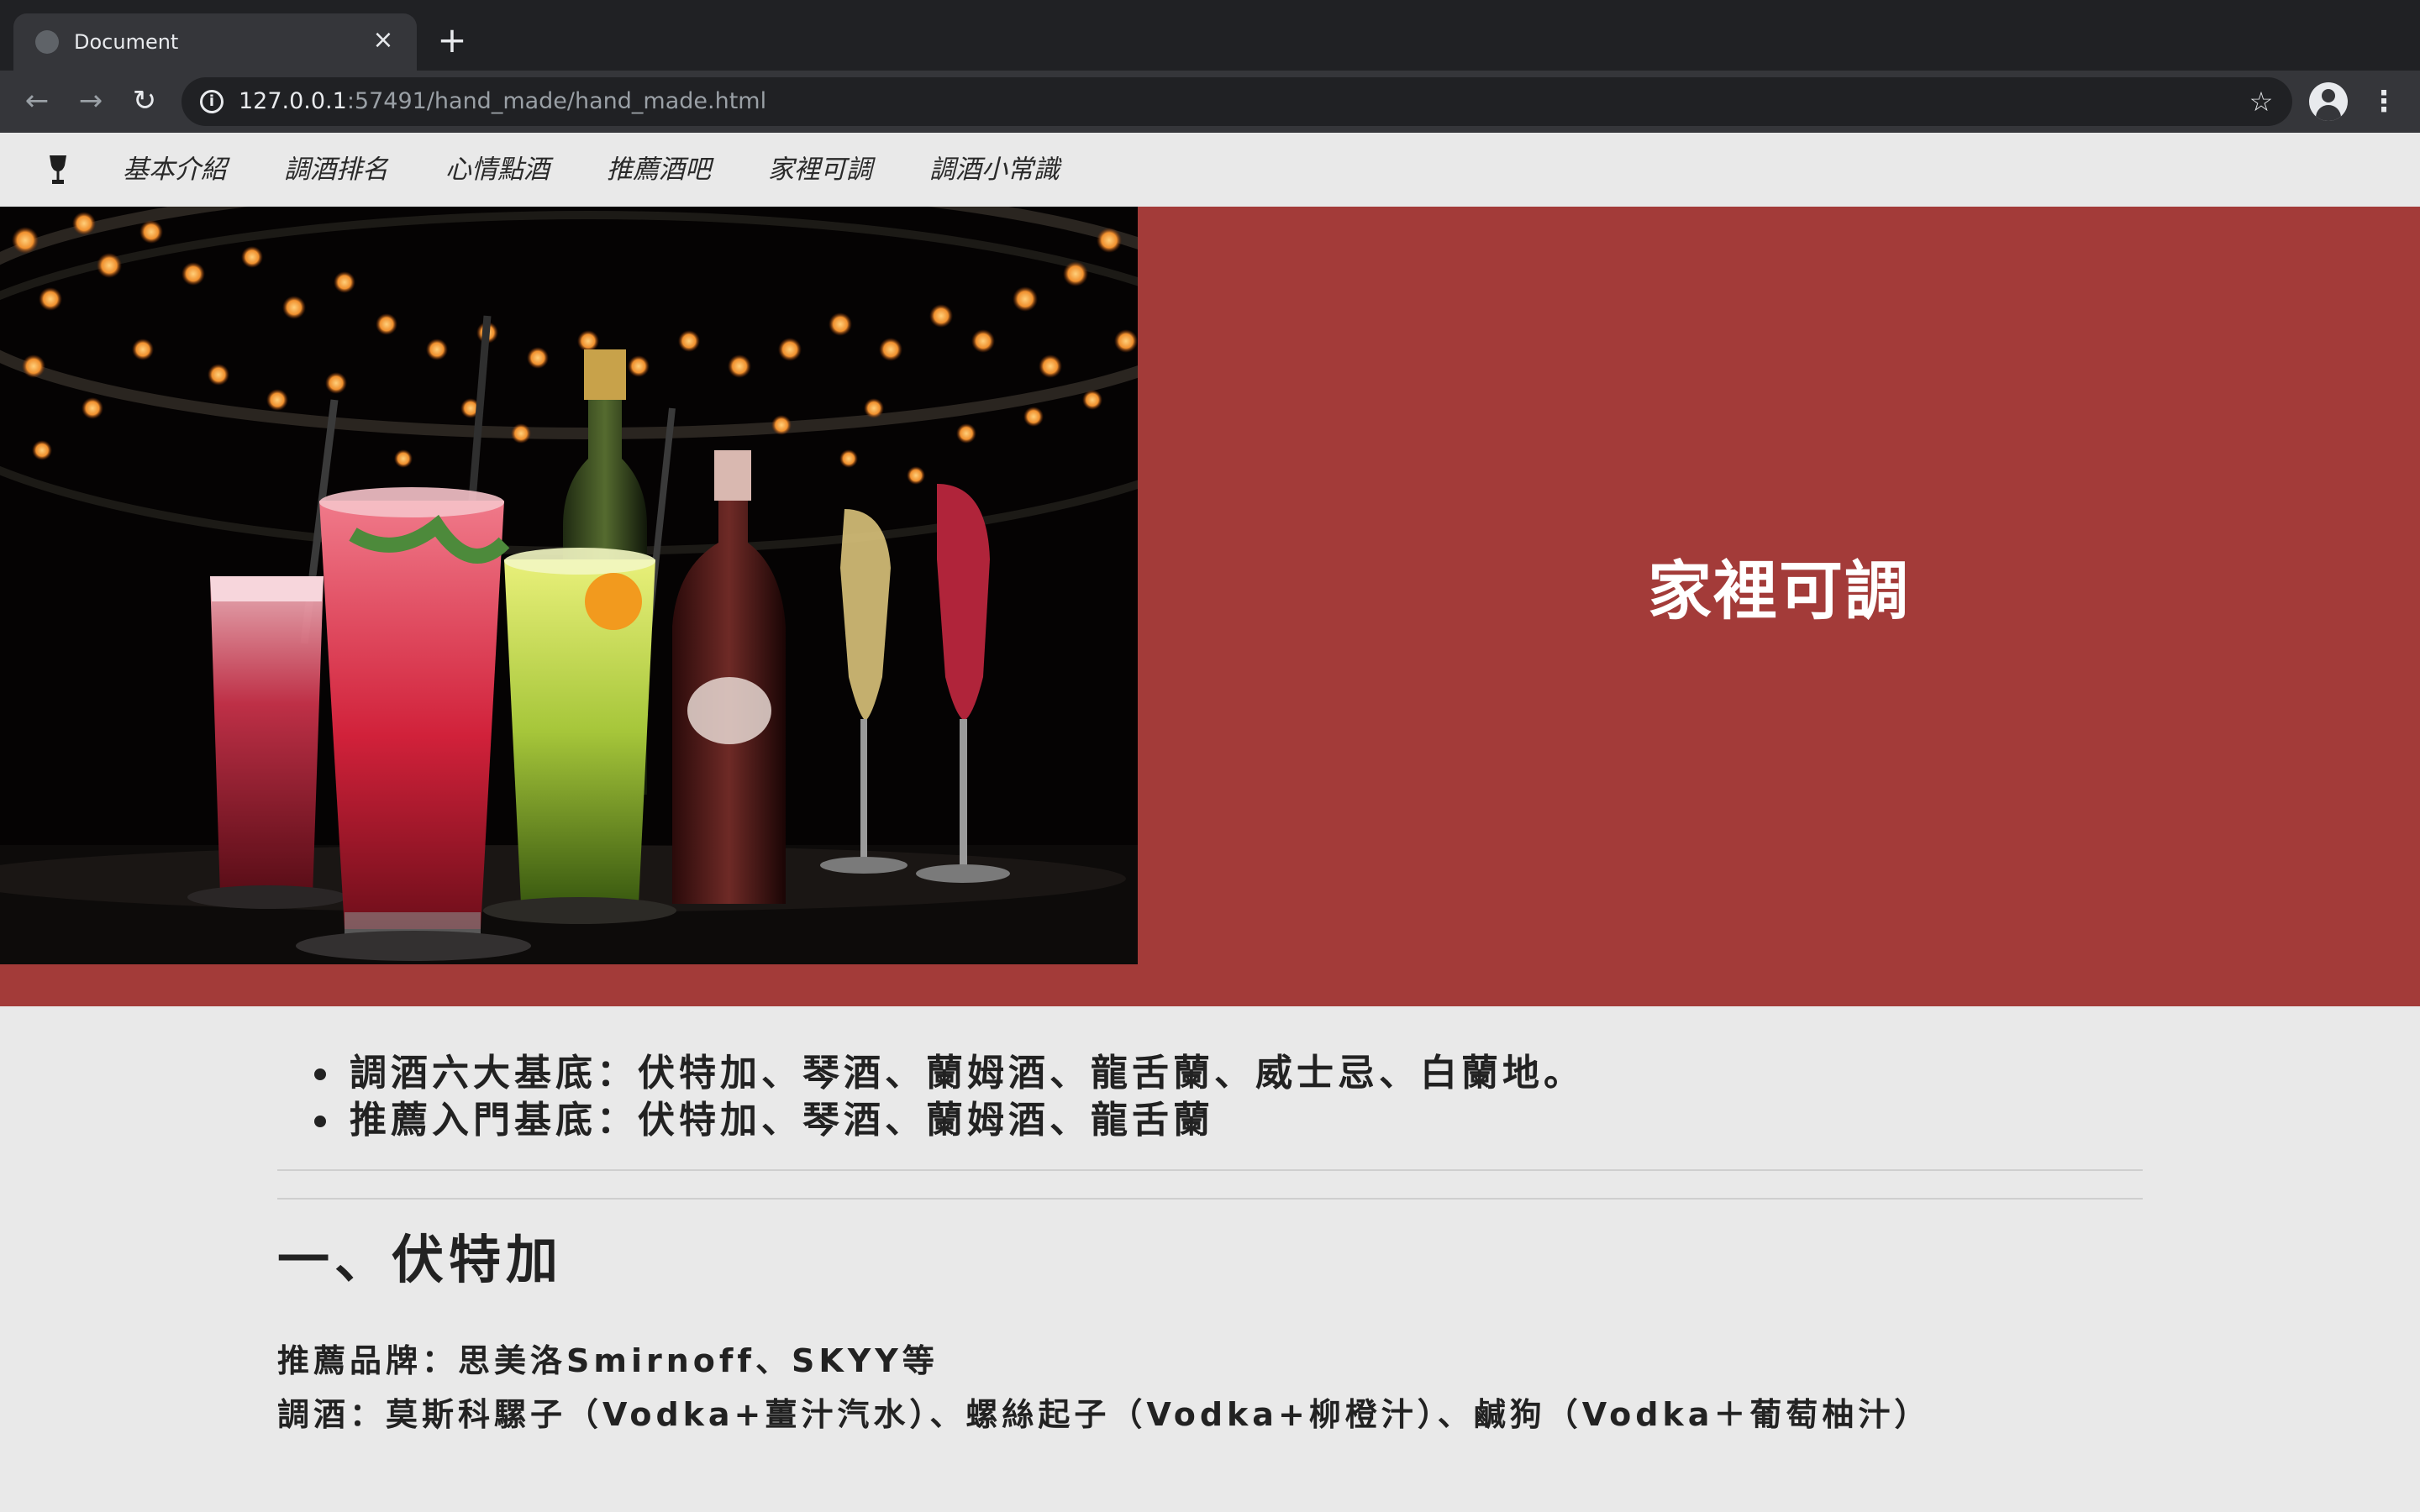  What do you see at coordinates (127, 42) in the screenshot?
I see `tab-title: Document` at bounding box center [127, 42].